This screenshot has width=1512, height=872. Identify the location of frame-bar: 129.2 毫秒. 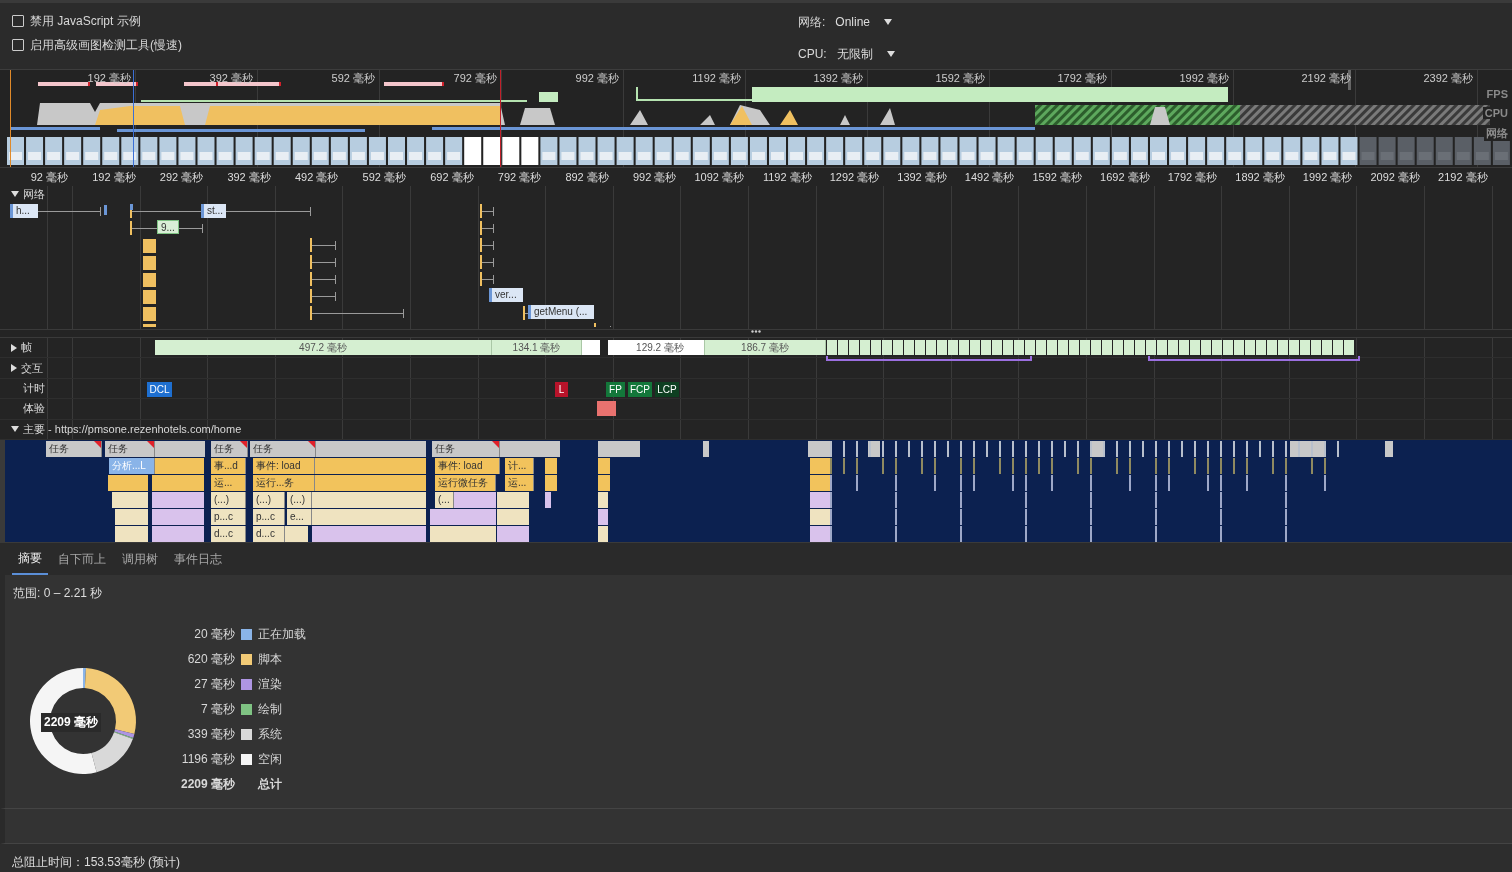
(660, 347).